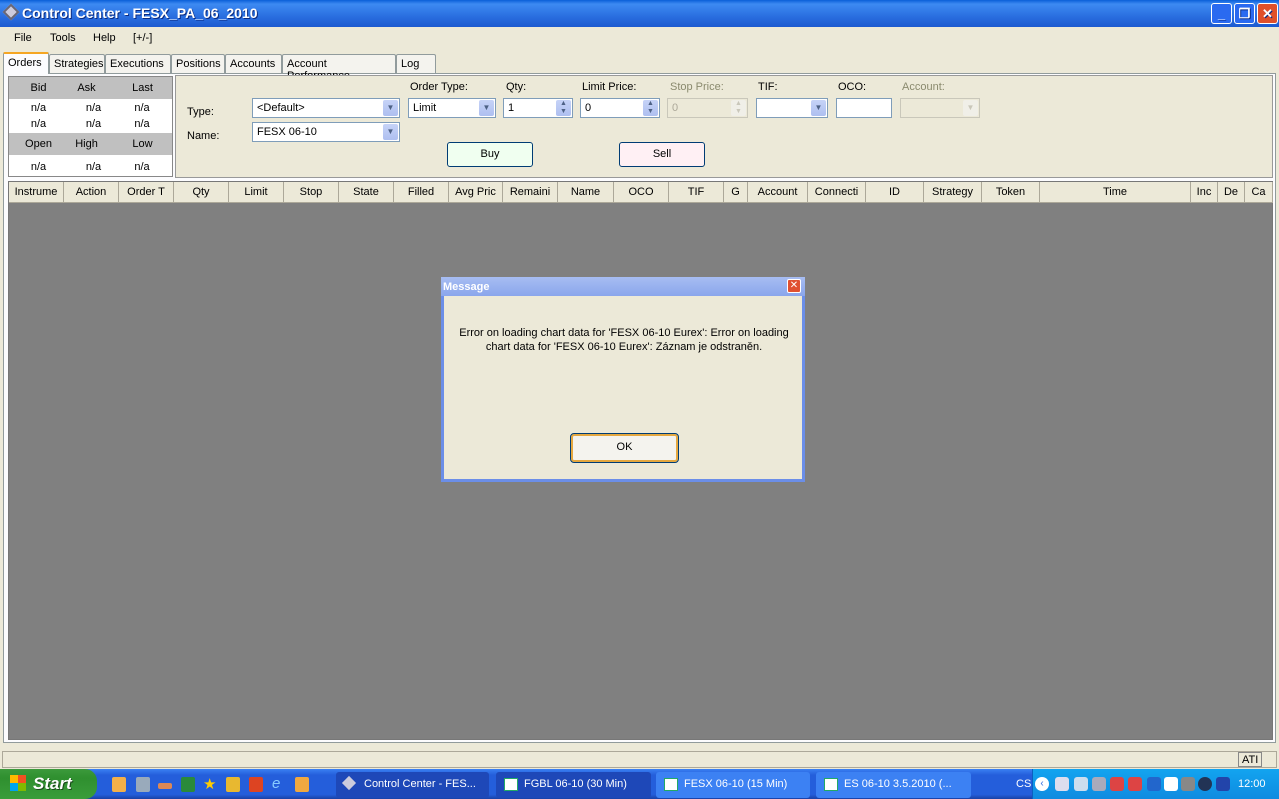  What do you see at coordinates (696, 192) in the screenshot?
I see `column-header: TIF` at bounding box center [696, 192].